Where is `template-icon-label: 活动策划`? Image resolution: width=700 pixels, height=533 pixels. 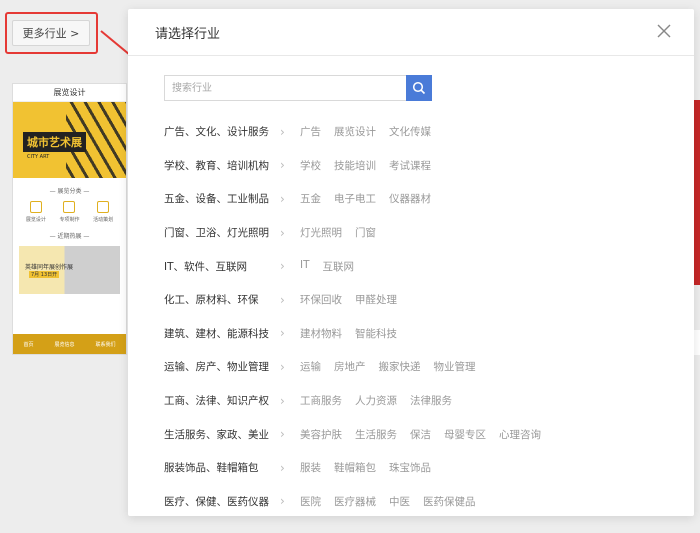
template-icon-label: 活动策划 is located at coordinates (103, 220).